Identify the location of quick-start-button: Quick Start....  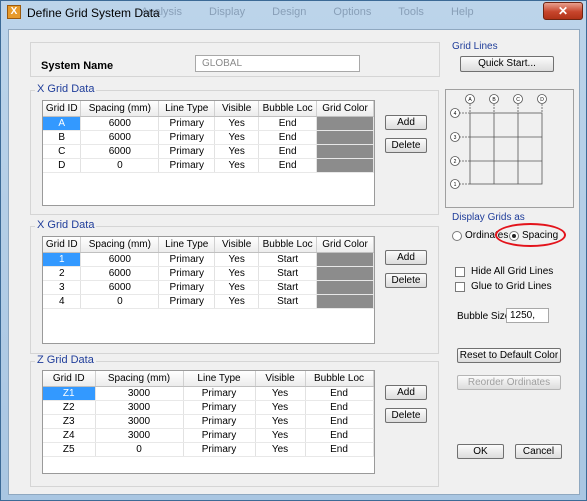
(507, 64).